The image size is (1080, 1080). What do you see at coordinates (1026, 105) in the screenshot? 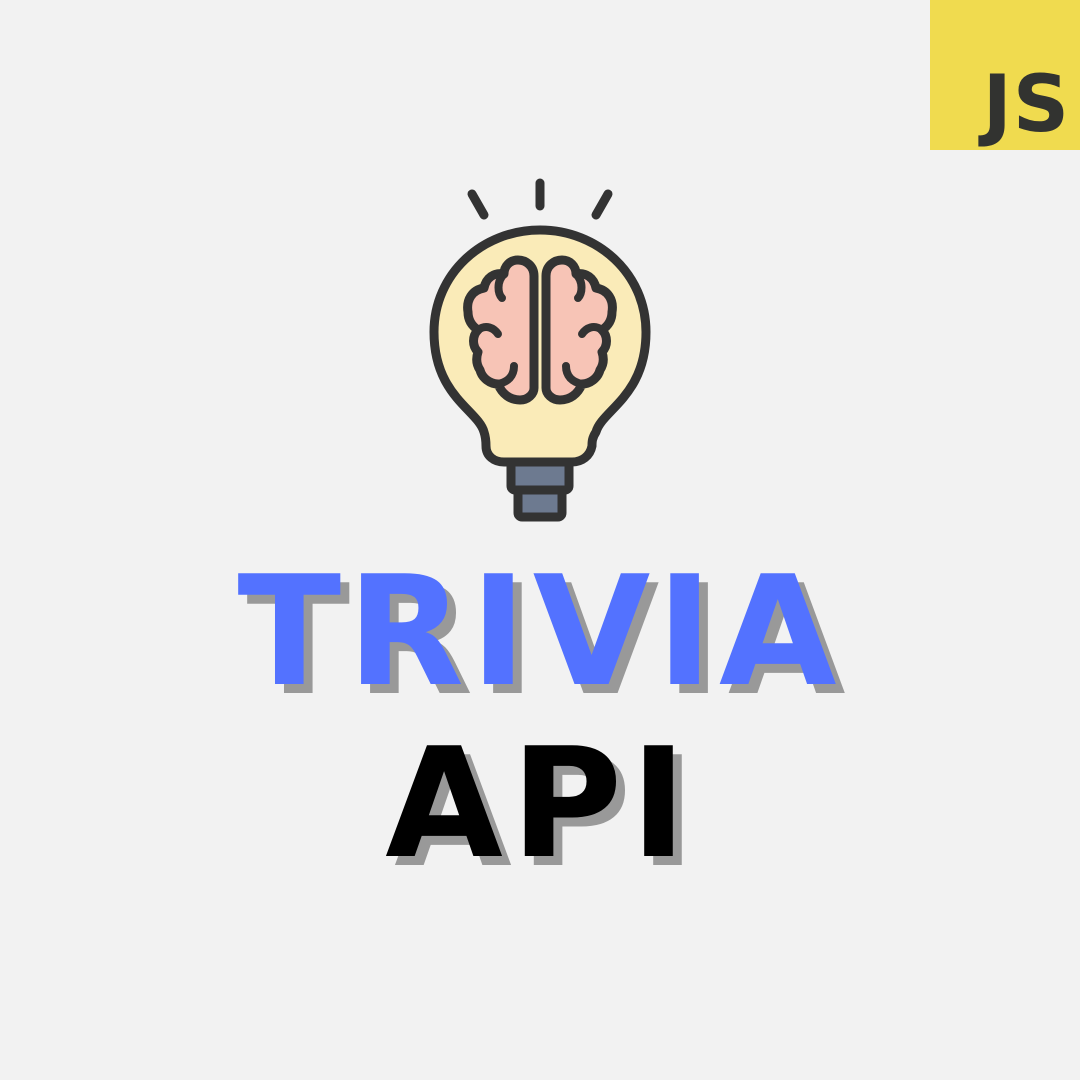
I see `js-badge-label: JS` at bounding box center [1026, 105].